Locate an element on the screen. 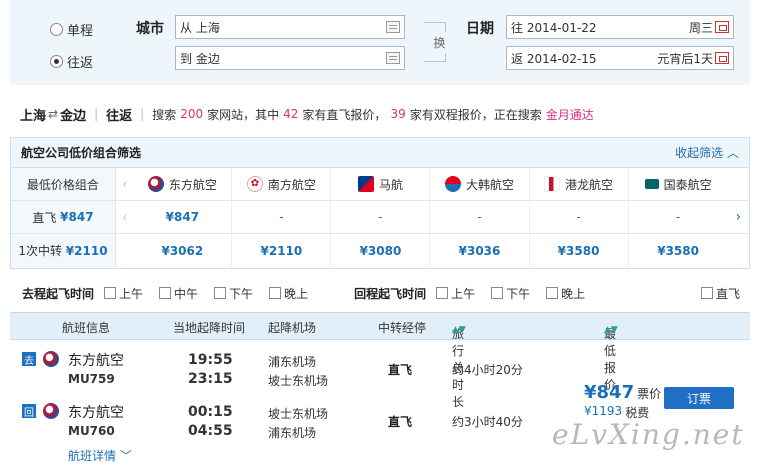  return-date-input: 返 2014-02-15 元宵后1天 is located at coordinates (620, 58).